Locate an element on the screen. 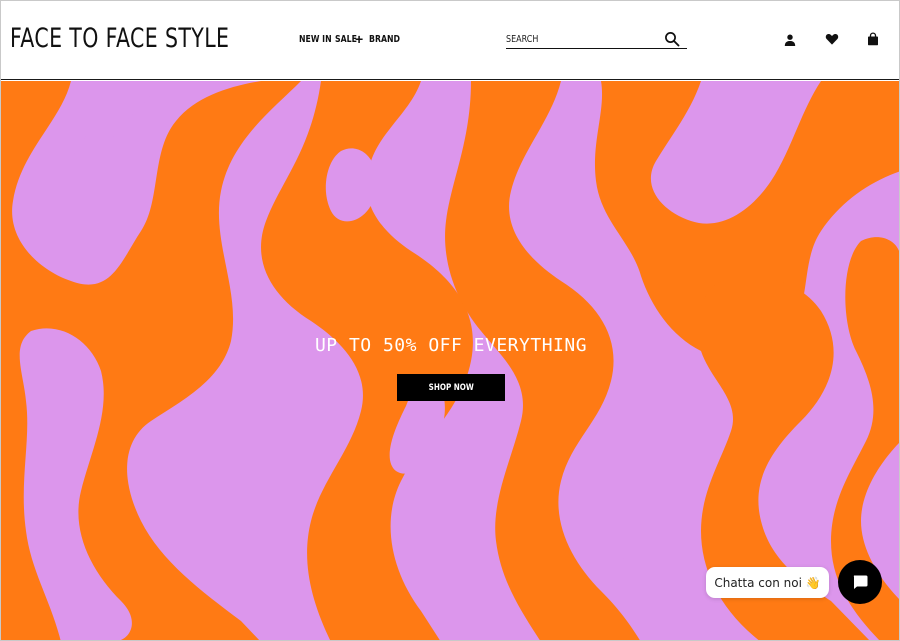 This screenshot has height=641, width=900. search-input is located at coordinates (566, 39).